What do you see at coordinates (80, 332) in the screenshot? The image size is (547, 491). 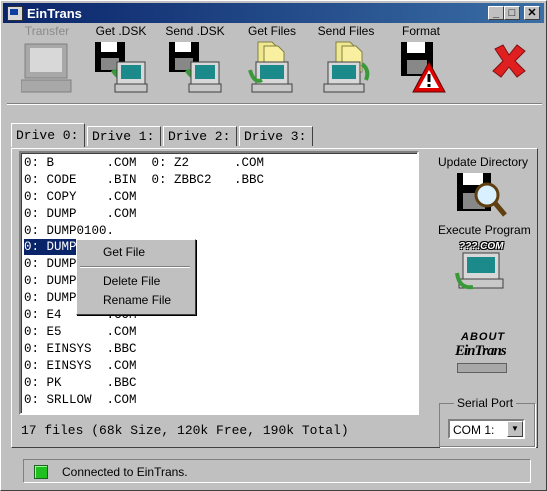 I see `list-item: 0: E5 .COM` at bounding box center [80, 332].